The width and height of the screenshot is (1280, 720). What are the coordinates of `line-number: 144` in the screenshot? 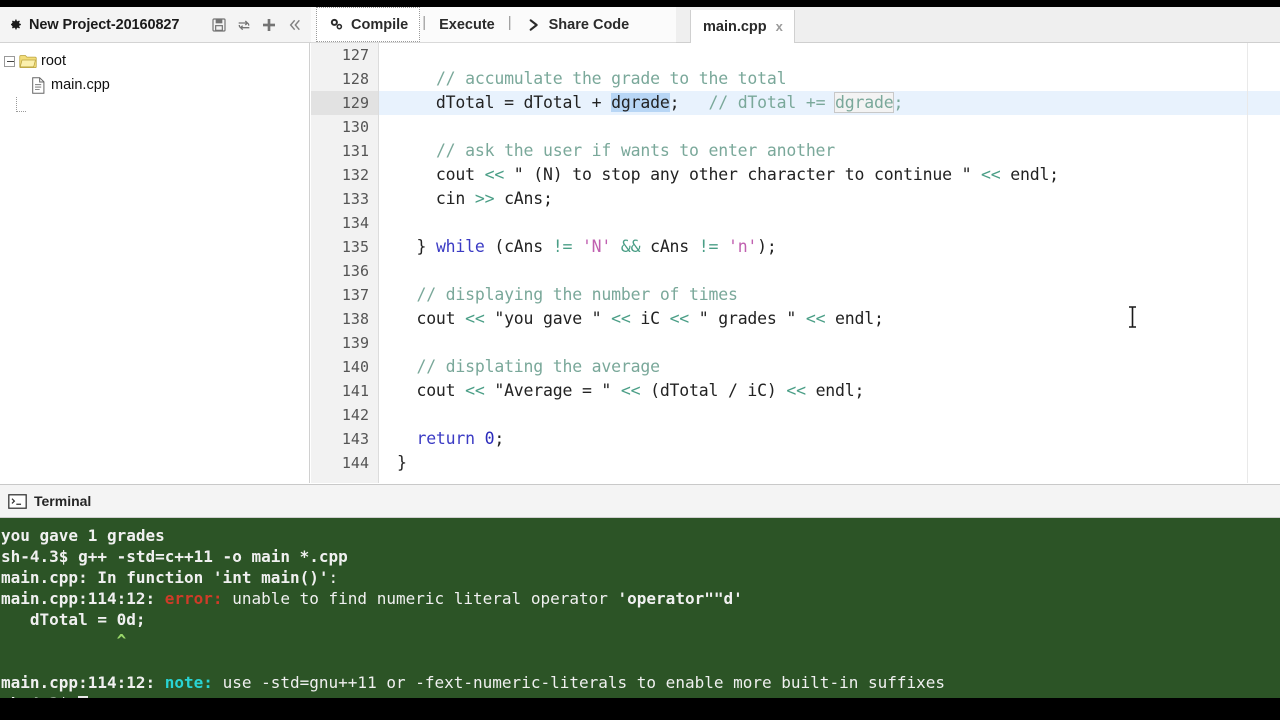 It's located at (355, 463).